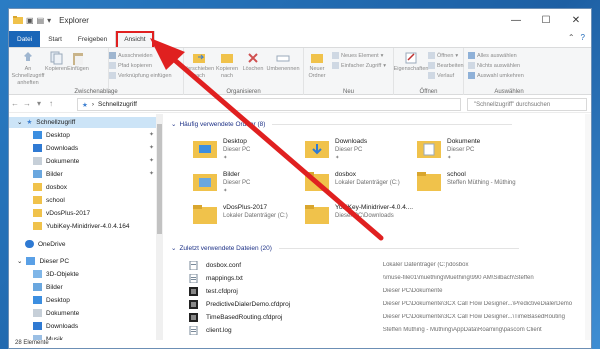 The height and width of the screenshot is (349, 600). Describe the element at coordinates (227, 58) in the screenshot. I see `copy-folder-icon` at that location.